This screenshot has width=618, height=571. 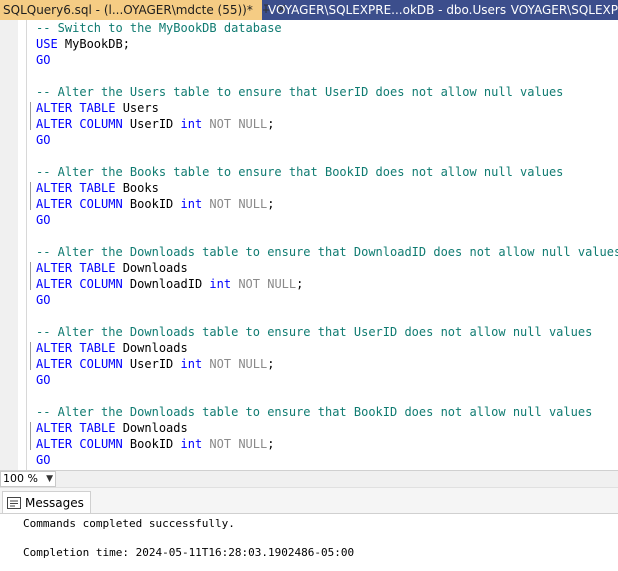 I want to click on code-token: Books, so click(x=137, y=188).